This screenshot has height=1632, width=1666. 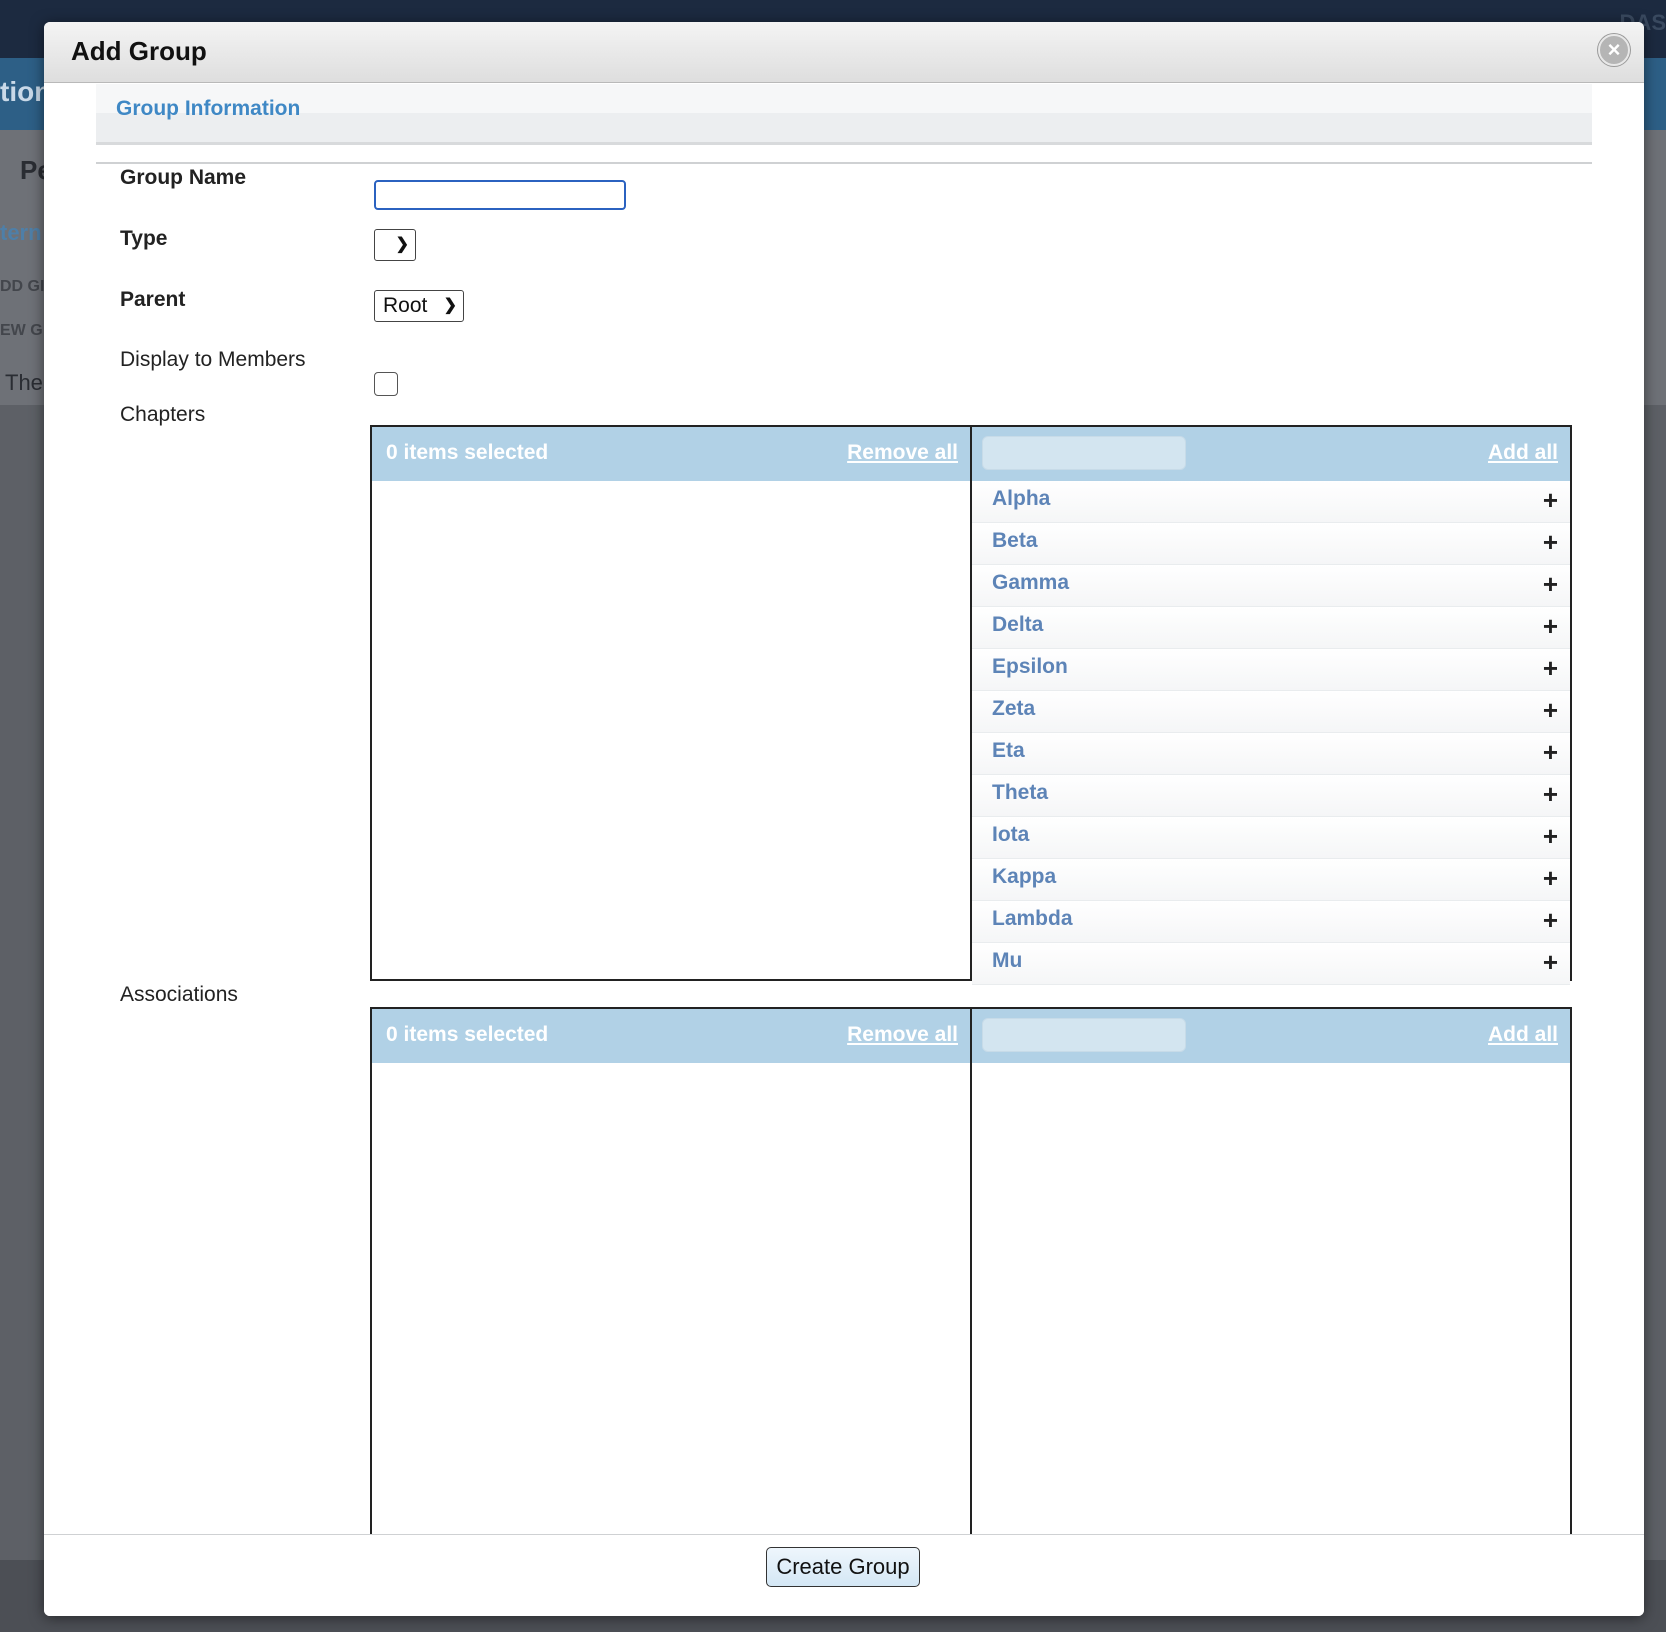 I want to click on list-item: Epsilon +, so click(x=1271, y=670).